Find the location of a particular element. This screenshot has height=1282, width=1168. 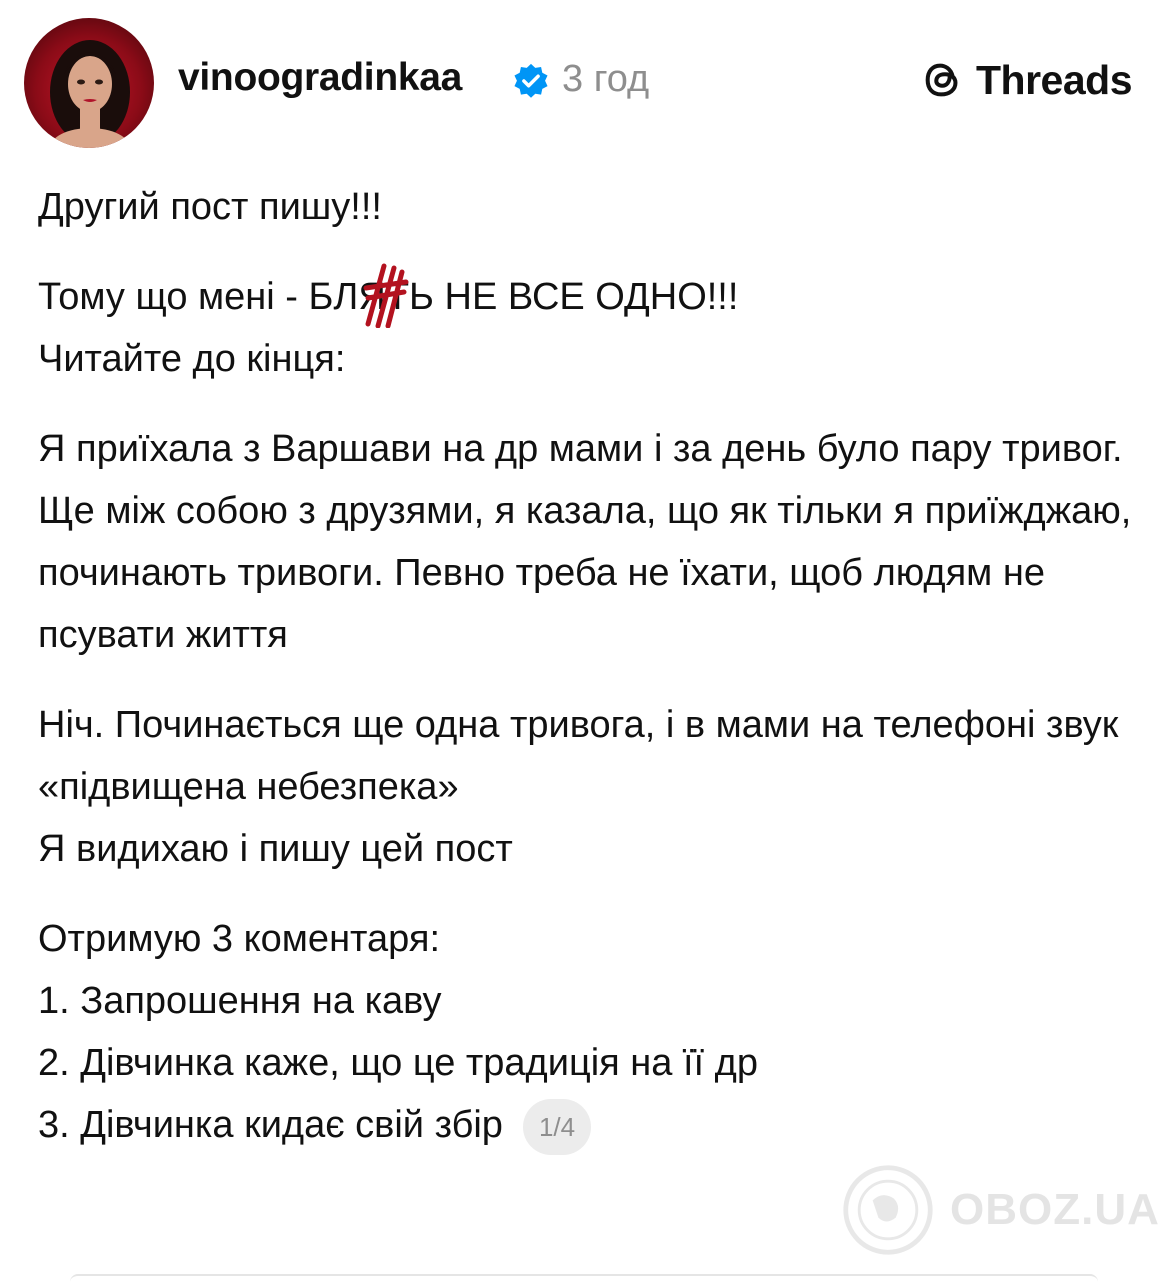

post-paragraph: Я видихаю і пишу цей пост is located at coordinates (275, 849).